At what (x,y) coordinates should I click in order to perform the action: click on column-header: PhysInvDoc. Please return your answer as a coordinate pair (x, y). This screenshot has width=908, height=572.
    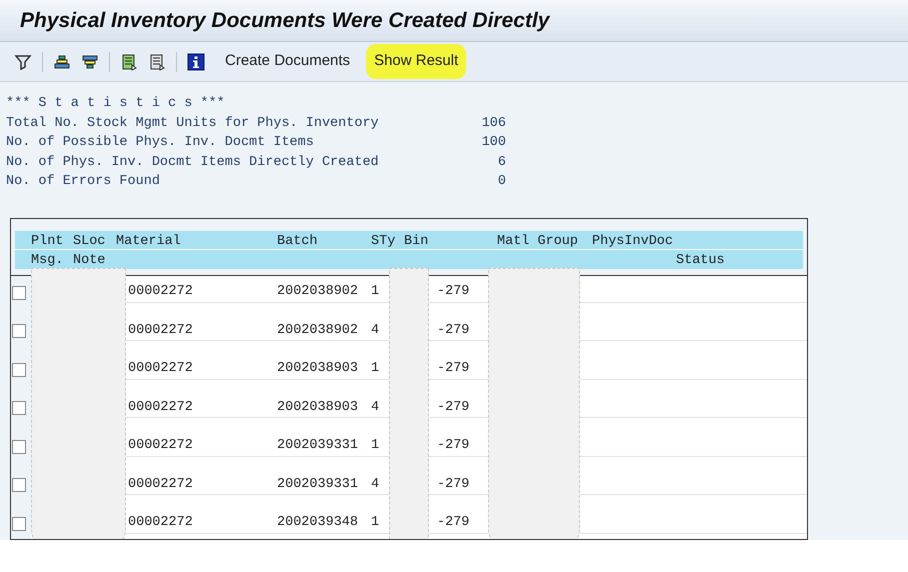
    Looking at the image, I should click on (633, 241).